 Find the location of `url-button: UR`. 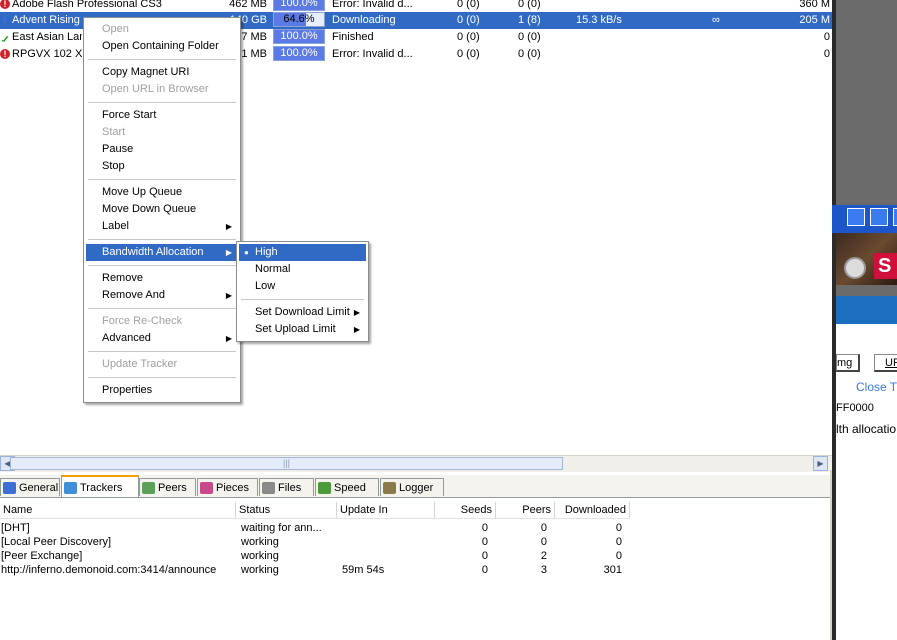

url-button: UR is located at coordinates (885, 363).